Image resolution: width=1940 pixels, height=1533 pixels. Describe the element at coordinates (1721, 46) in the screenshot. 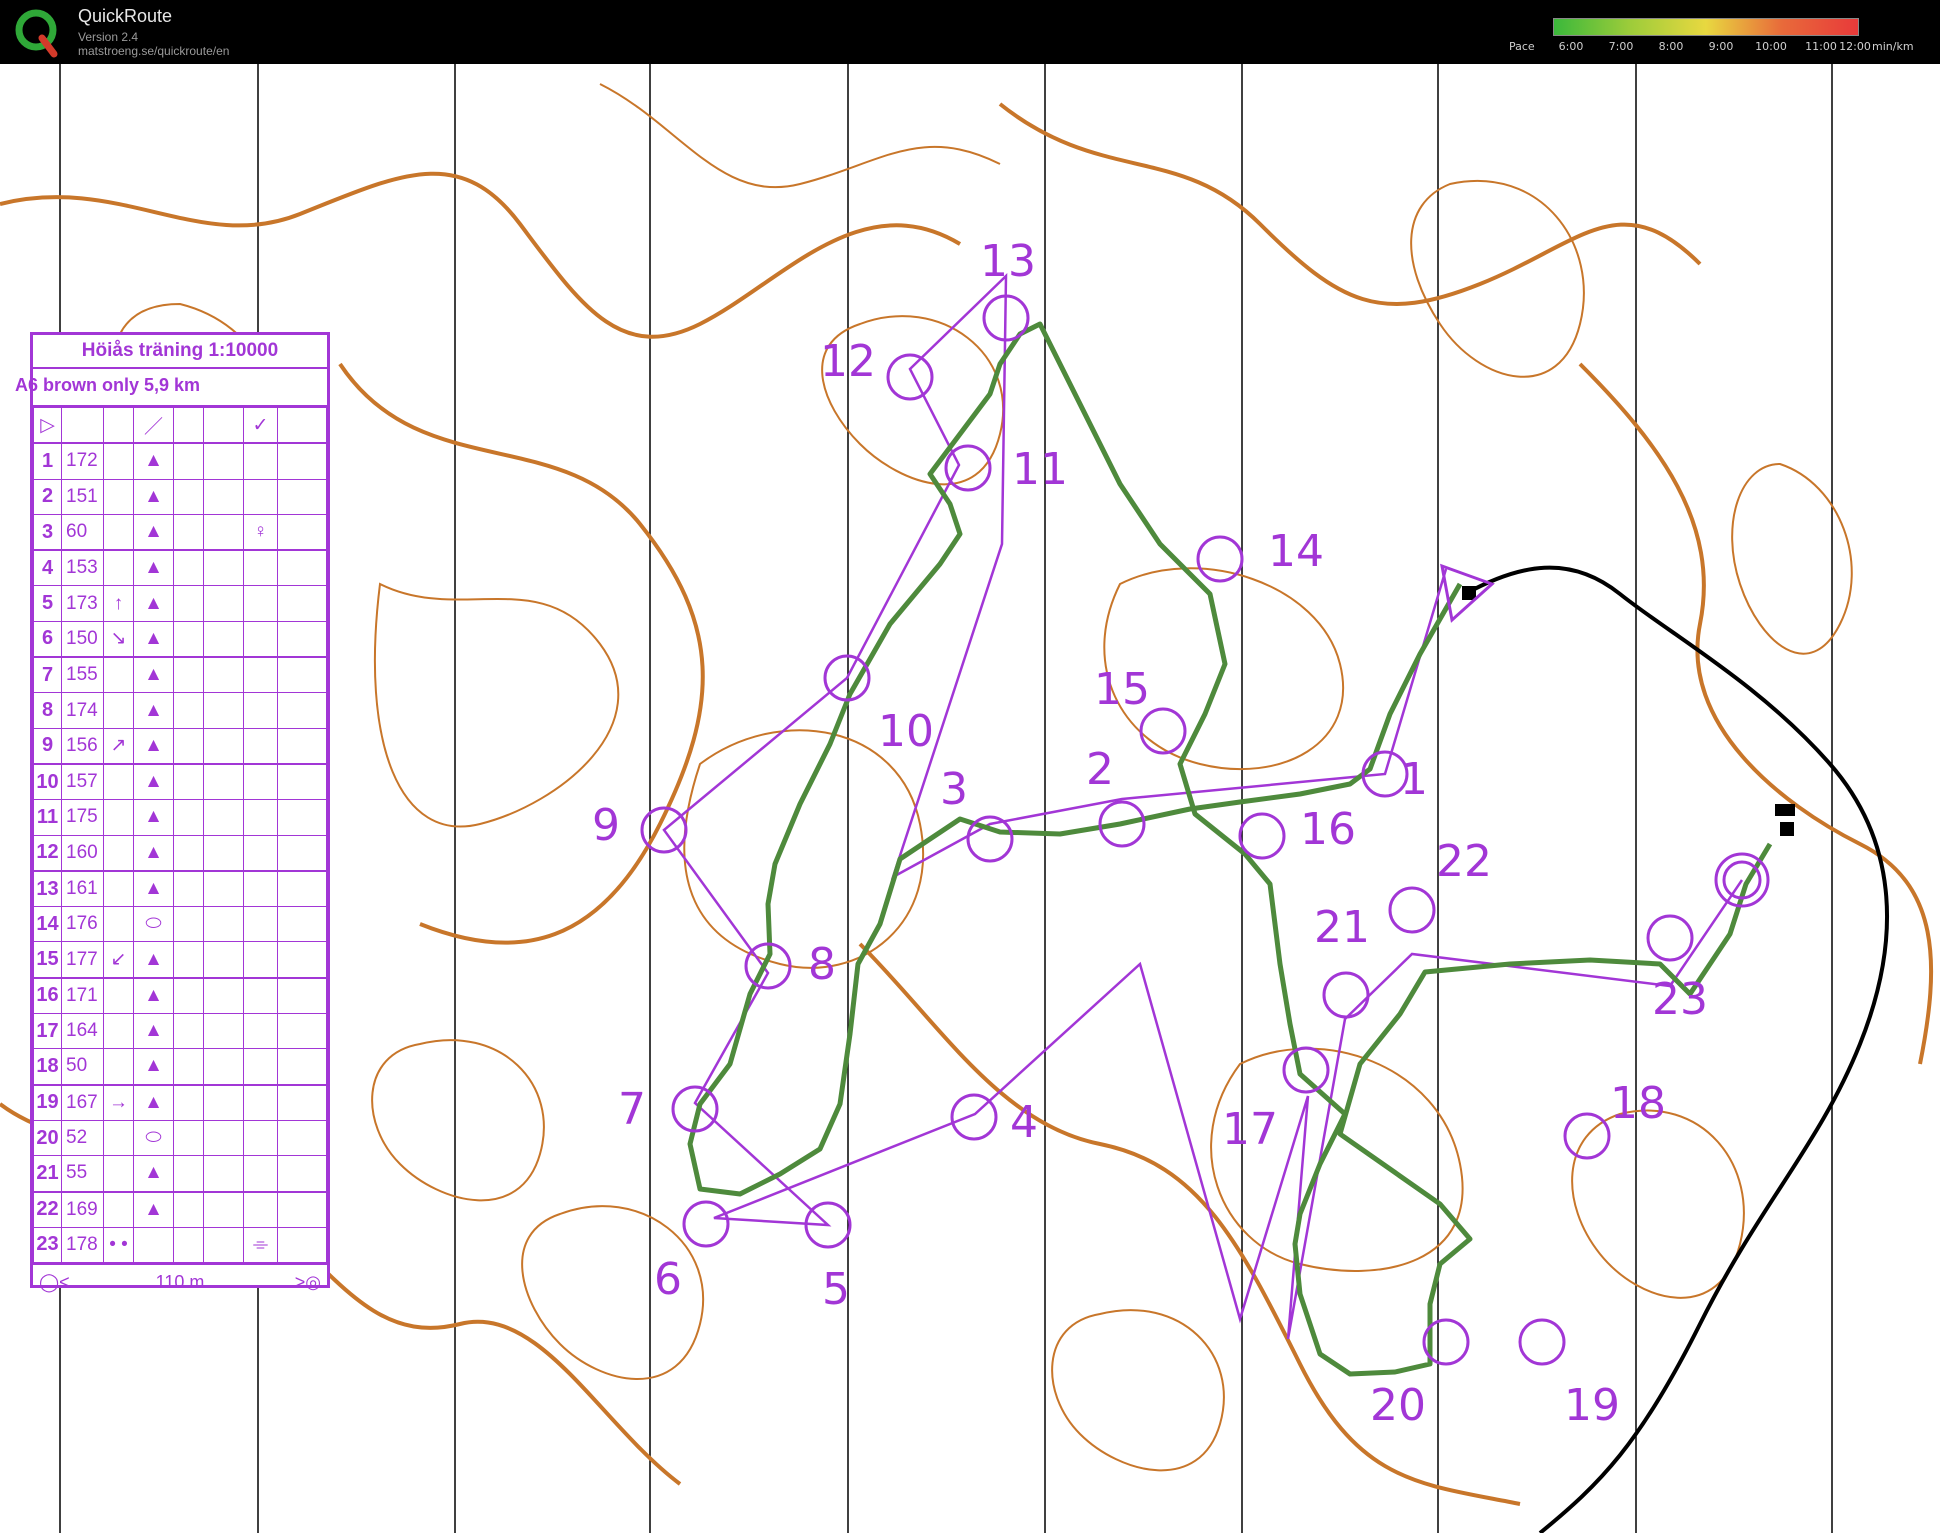

I see `pace-tick: 9:00` at that location.